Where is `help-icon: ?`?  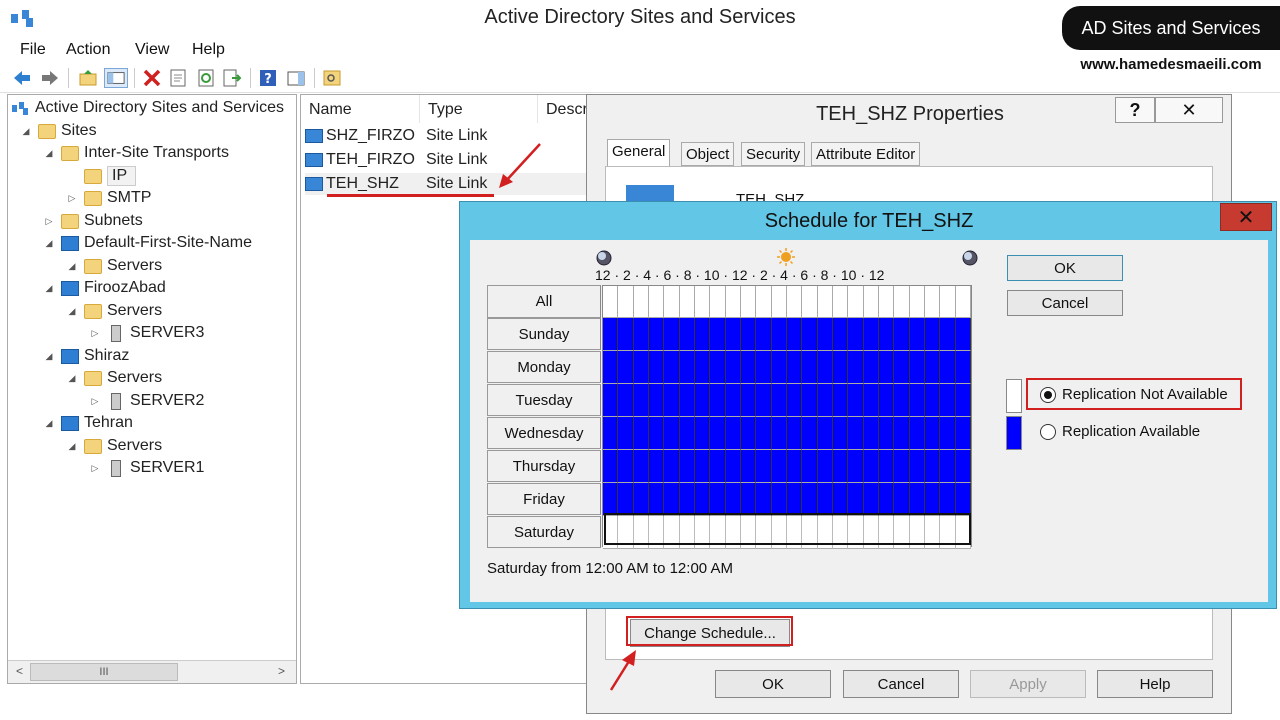
help-icon: ? is located at coordinates (268, 78).